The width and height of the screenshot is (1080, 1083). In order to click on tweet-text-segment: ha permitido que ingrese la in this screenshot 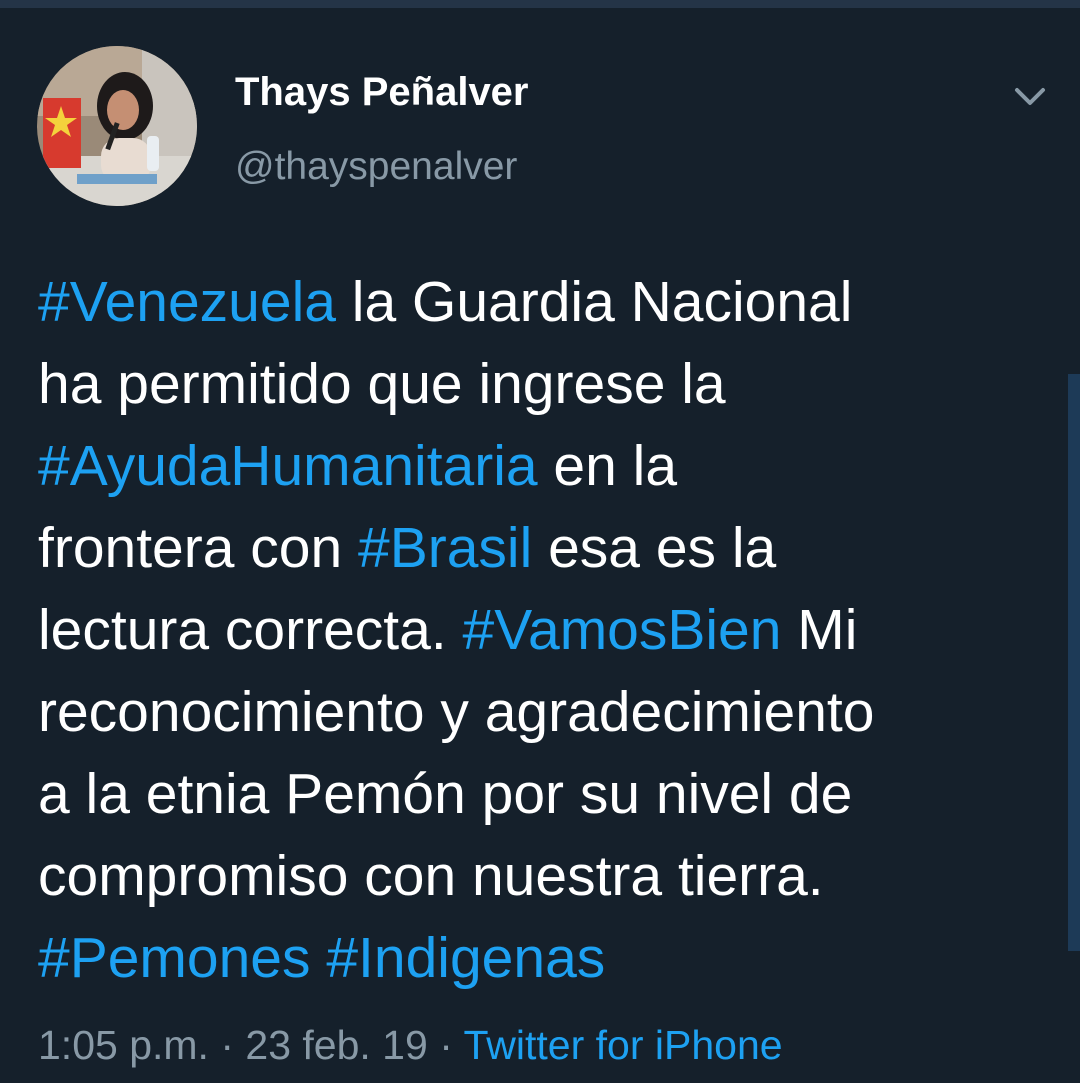, I will do `click(382, 384)`.